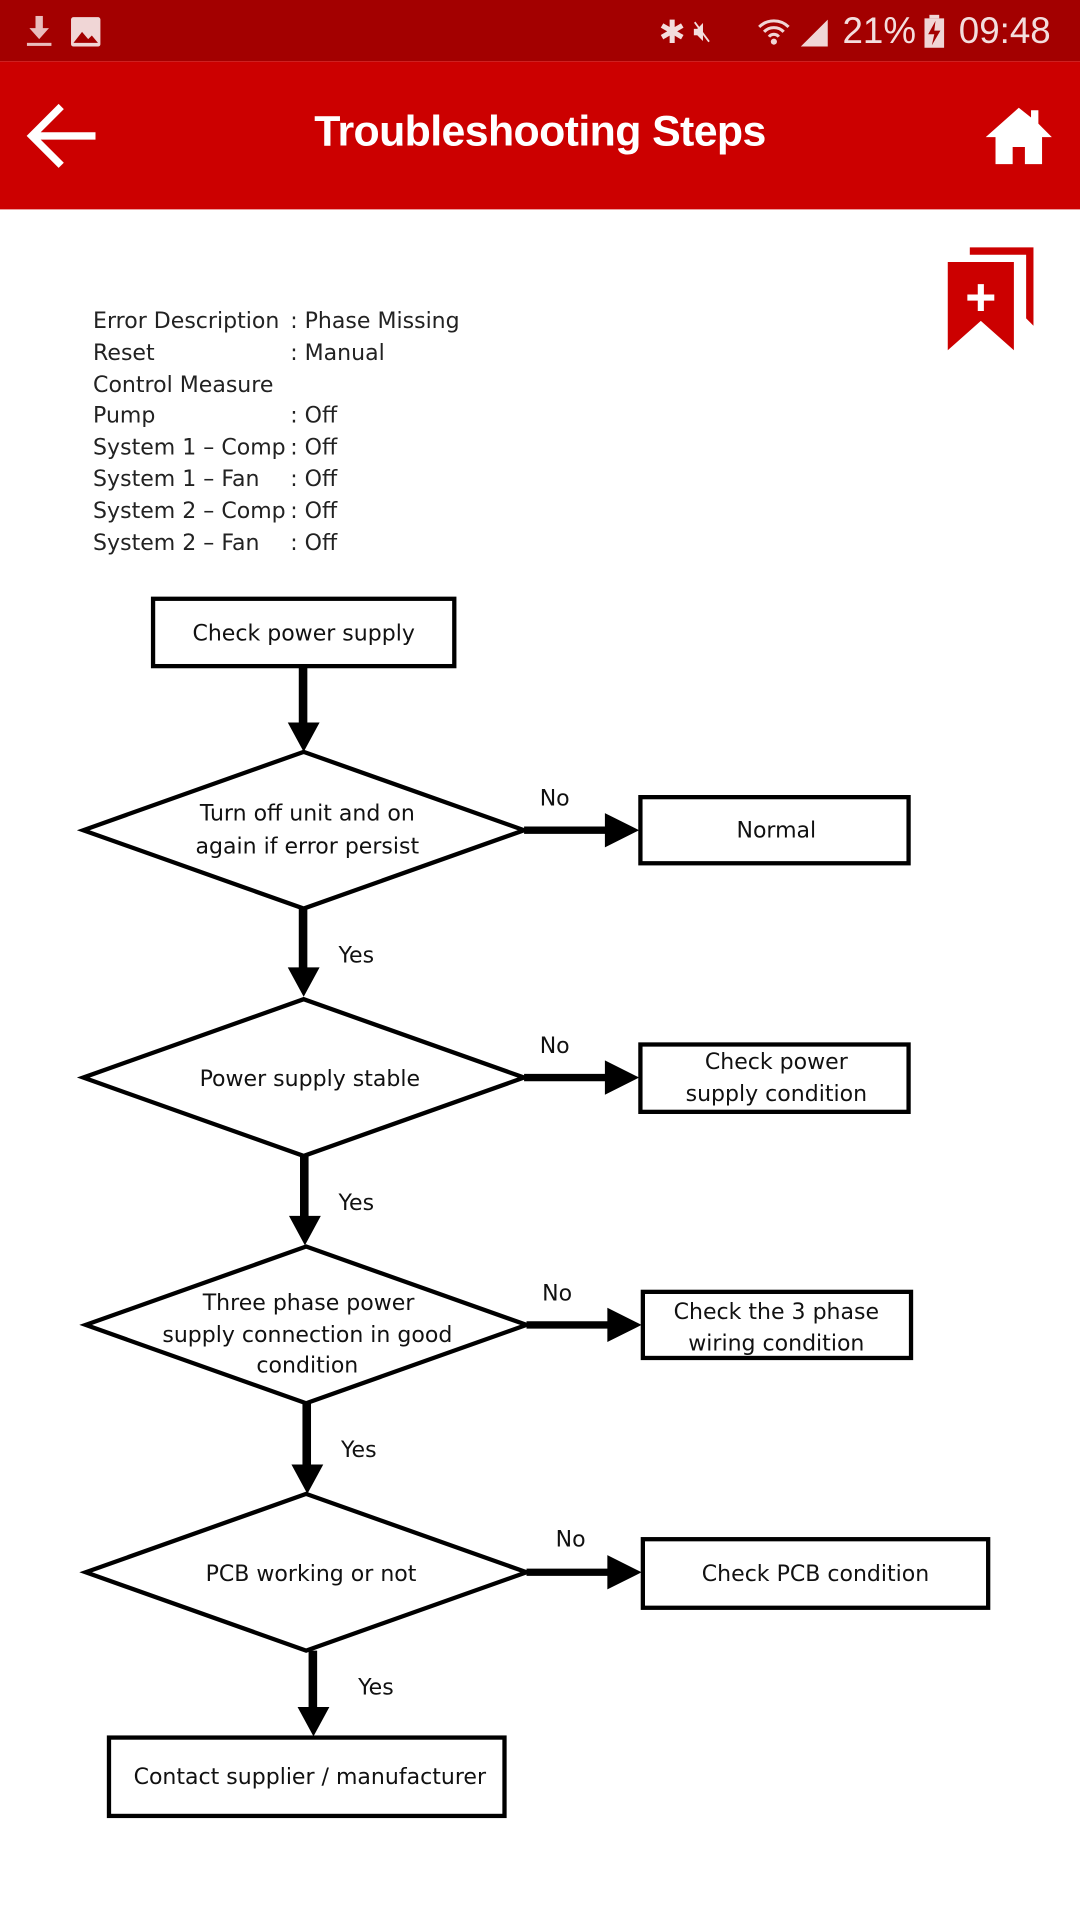  What do you see at coordinates (307, 1335) in the screenshot?
I see `decision-label: supply connection in good` at bounding box center [307, 1335].